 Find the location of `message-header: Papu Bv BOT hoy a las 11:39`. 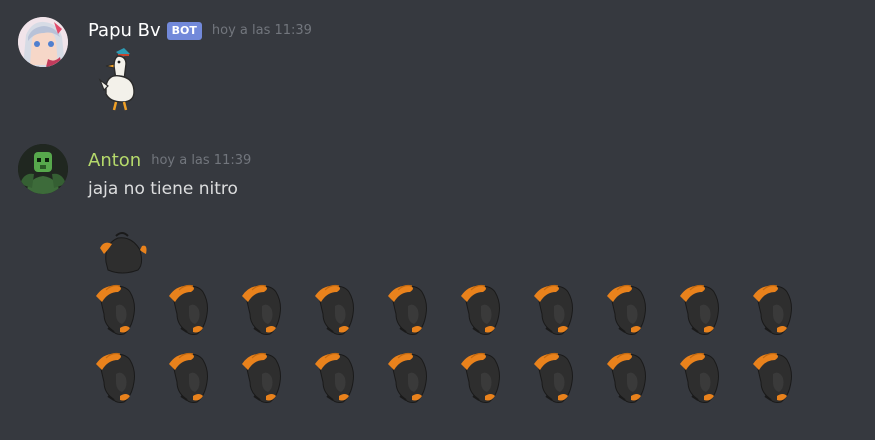

message-header: Papu Bv BOT hoy a las 11:39 is located at coordinates (200, 30).